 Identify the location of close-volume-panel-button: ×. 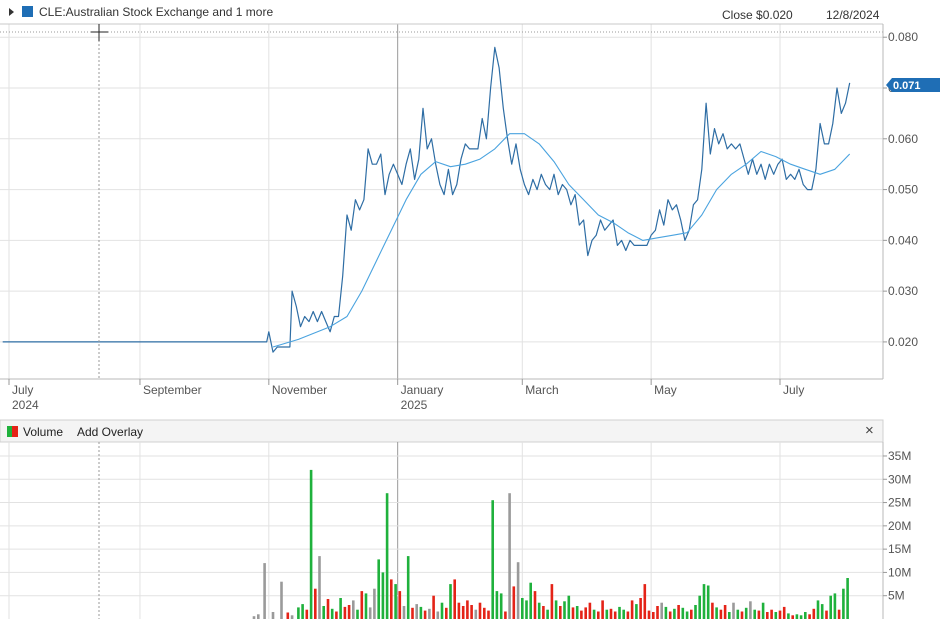
(869, 430).